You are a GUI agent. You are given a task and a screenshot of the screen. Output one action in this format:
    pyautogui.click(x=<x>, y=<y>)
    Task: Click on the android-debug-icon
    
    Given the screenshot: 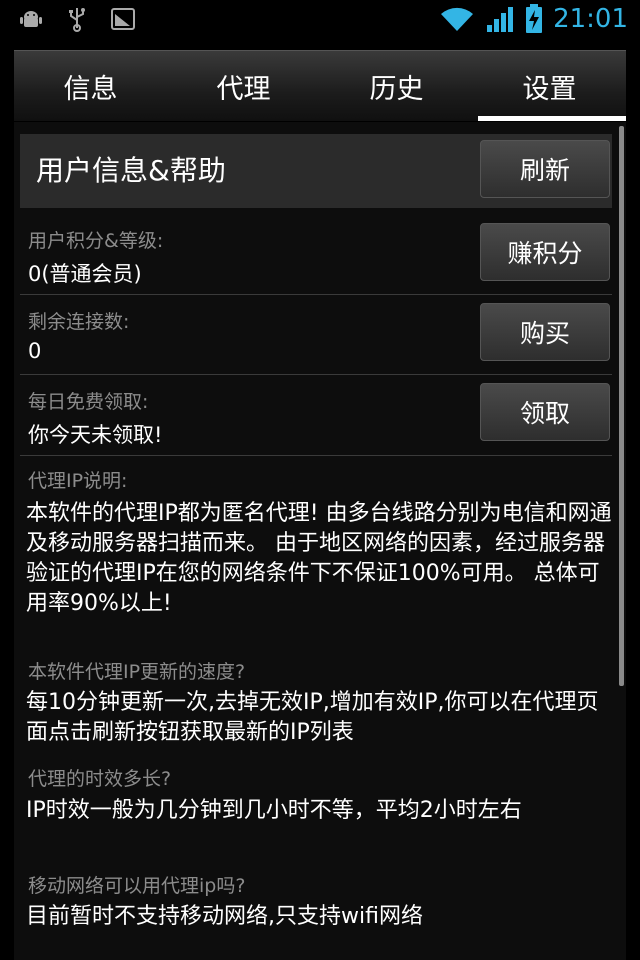 What is the action you would take?
    pyautogui.click(x=31, y=19)
    